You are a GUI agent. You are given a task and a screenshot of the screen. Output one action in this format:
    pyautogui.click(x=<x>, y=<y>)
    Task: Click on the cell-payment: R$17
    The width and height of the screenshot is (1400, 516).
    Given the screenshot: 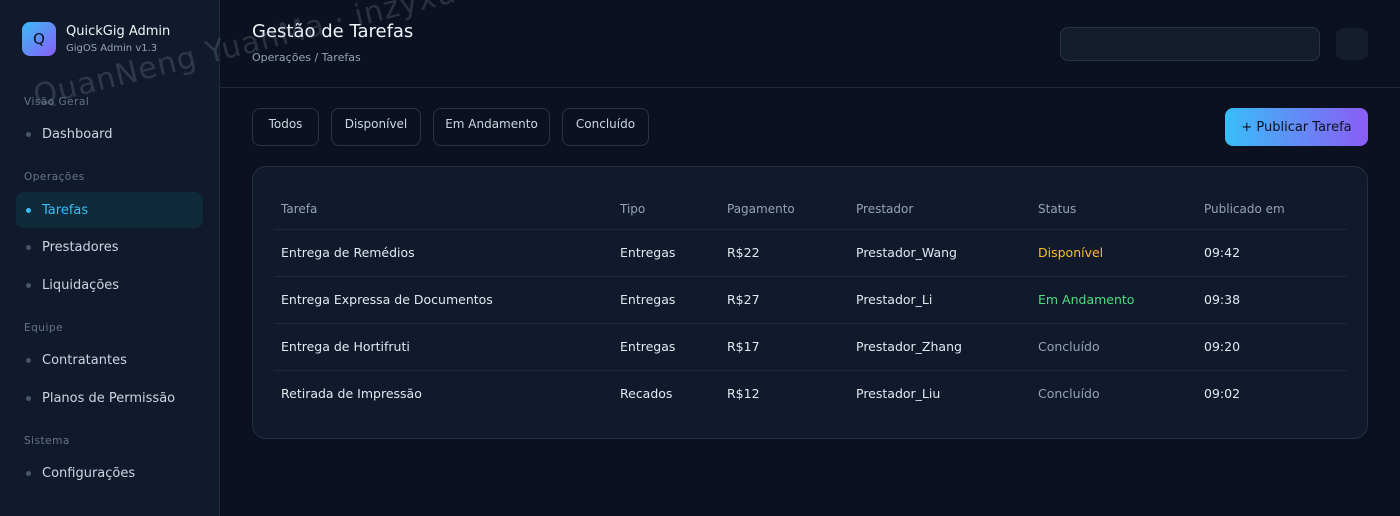 What is the action you would take?
    pyautogui.click(x=743, y=346)
    